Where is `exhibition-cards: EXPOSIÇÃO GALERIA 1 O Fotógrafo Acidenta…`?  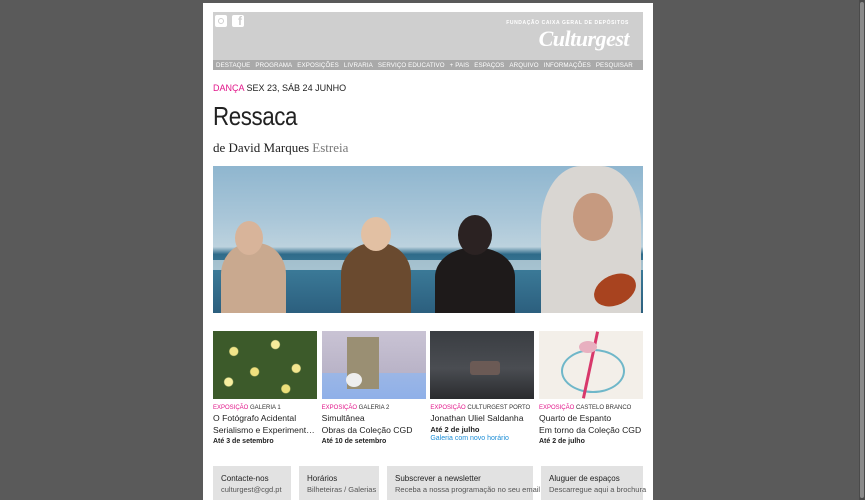 exhibition-cards: EXPOSIÇÃO GALERIA 1 O Fotógrafo Acidenta… is located at coordinates (428, 388).